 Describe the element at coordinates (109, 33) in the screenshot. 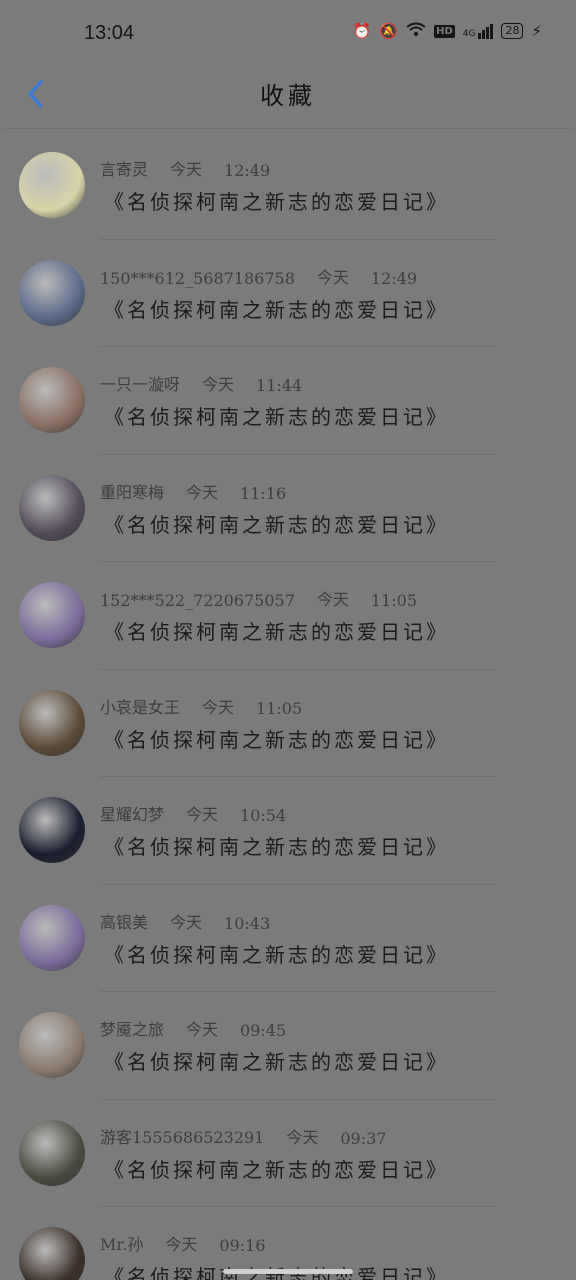

I see `status-time: 13:04` at that location.